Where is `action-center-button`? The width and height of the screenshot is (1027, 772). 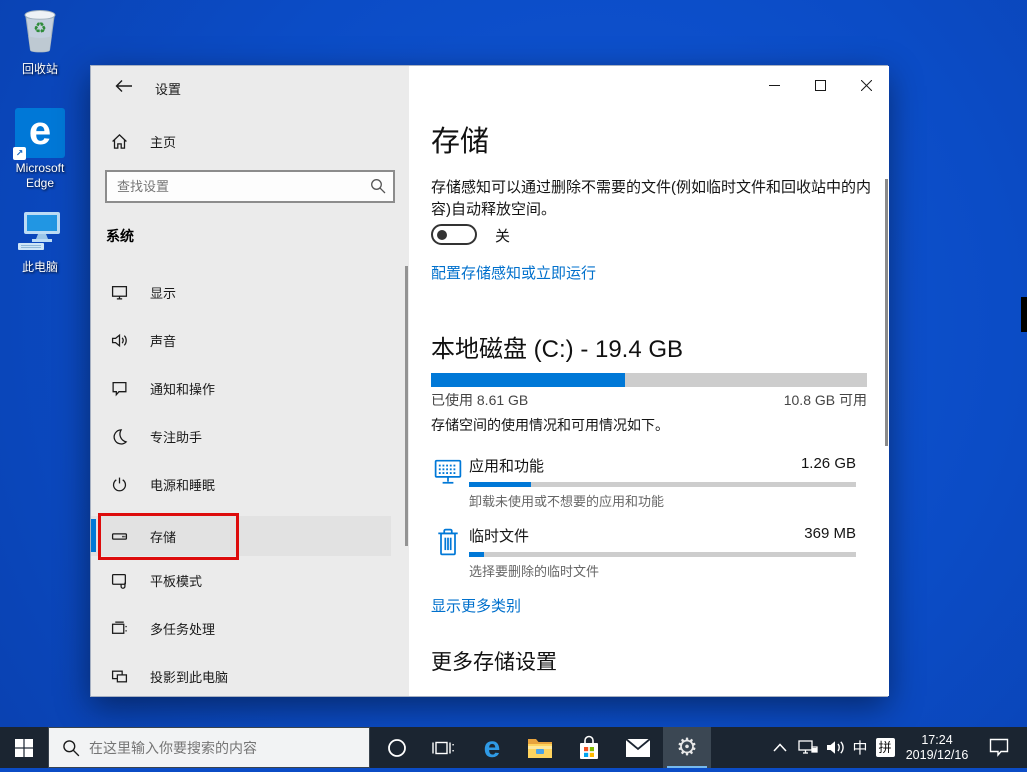 action-center-button is located at coordinates (999, 747).